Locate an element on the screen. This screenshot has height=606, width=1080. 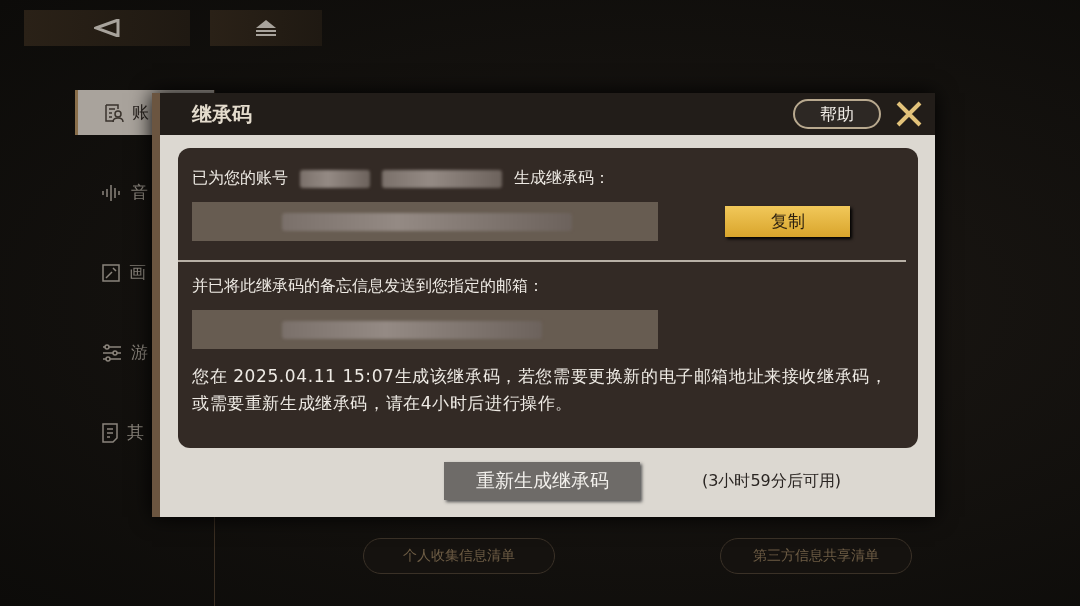
generated-label: 生成继承码： is located at coordinates (562, 178).